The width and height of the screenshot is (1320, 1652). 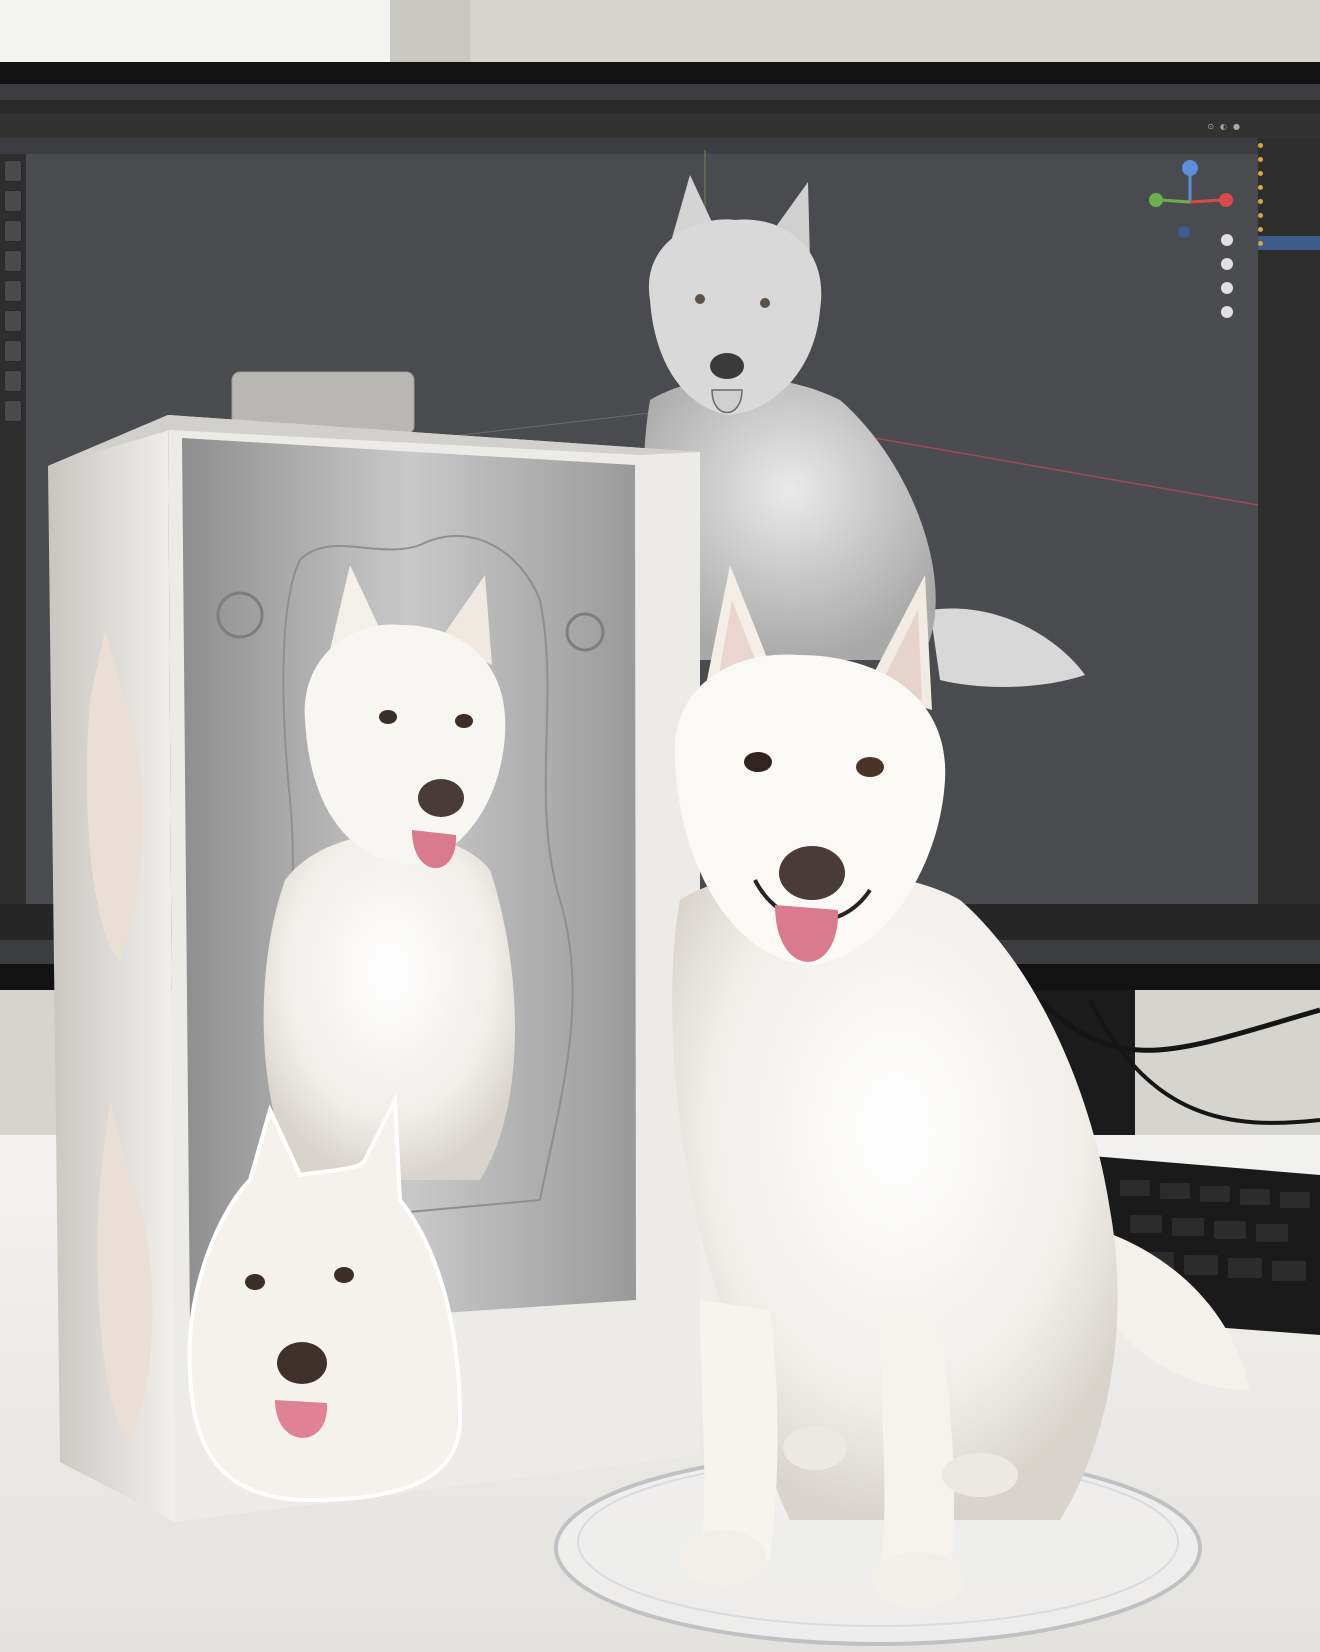 What do you see at coordinates (980, 1475) in the screenshot?
I see `dog-hind-paw` at bounding box center [980, 1475].